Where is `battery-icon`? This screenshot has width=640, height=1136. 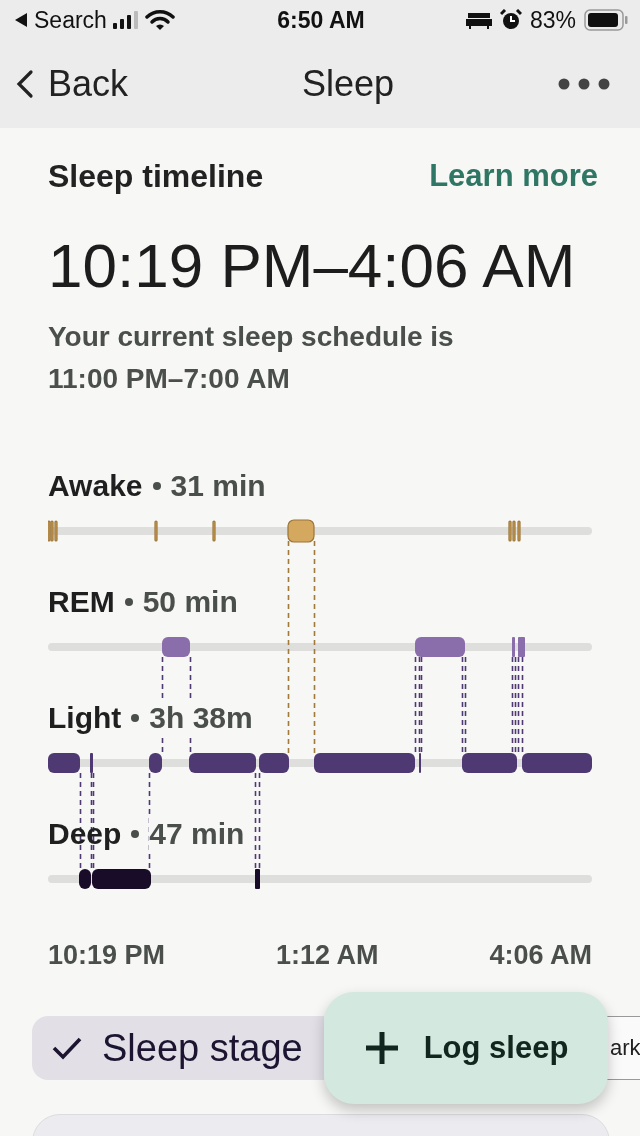 battery-icon is located at coordinates (606, 20).